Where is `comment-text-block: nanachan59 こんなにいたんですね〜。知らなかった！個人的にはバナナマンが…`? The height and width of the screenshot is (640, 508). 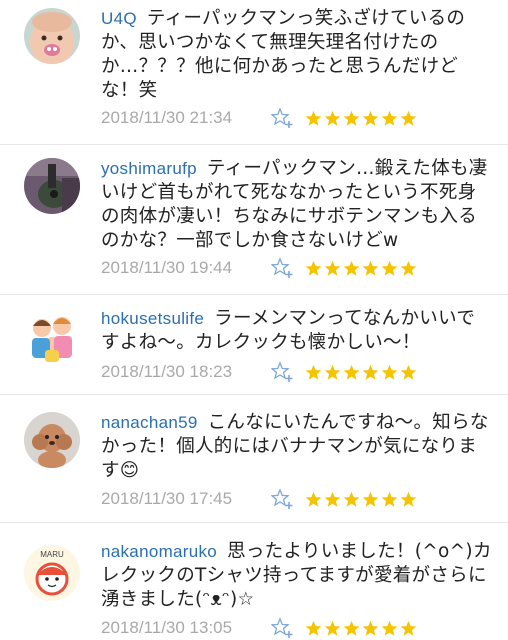
comment-text-block: nanachan59 こんなにいたんですね〜。知らなかった！個人的にはバナナマンが… is located at coordinates (297, 447).